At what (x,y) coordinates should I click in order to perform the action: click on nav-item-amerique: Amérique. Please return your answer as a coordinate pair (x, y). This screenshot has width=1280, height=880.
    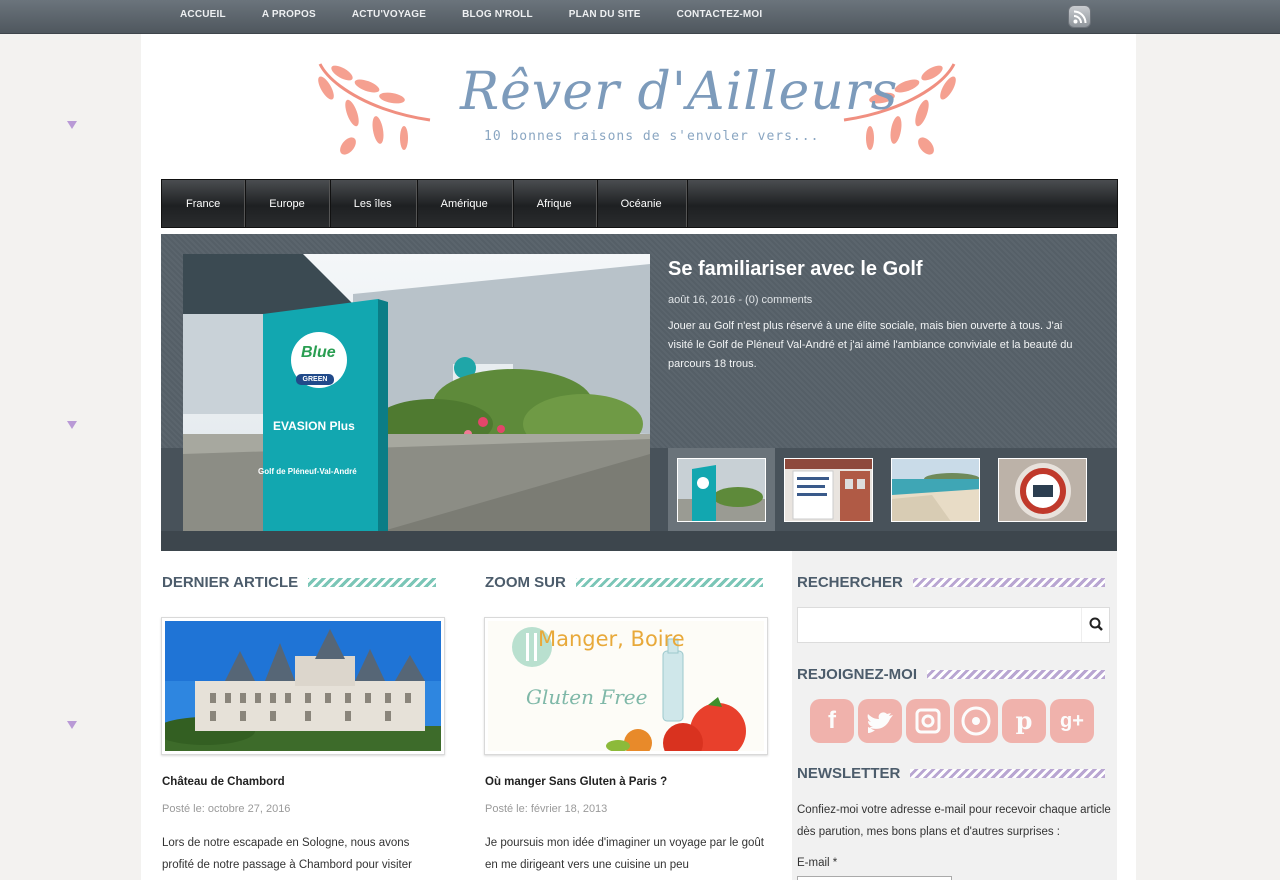
    Looking at the image, I should click on (465, 203).